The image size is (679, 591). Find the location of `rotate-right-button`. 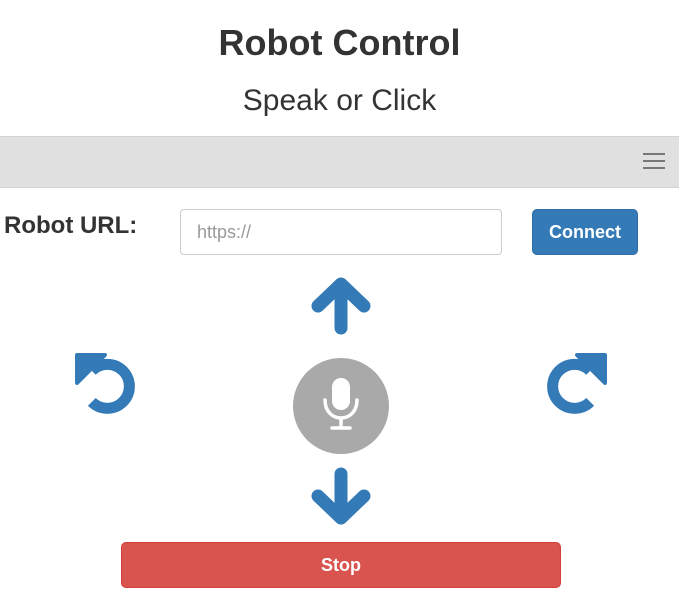

rotate-right-button is located at coordinates (575, 385).